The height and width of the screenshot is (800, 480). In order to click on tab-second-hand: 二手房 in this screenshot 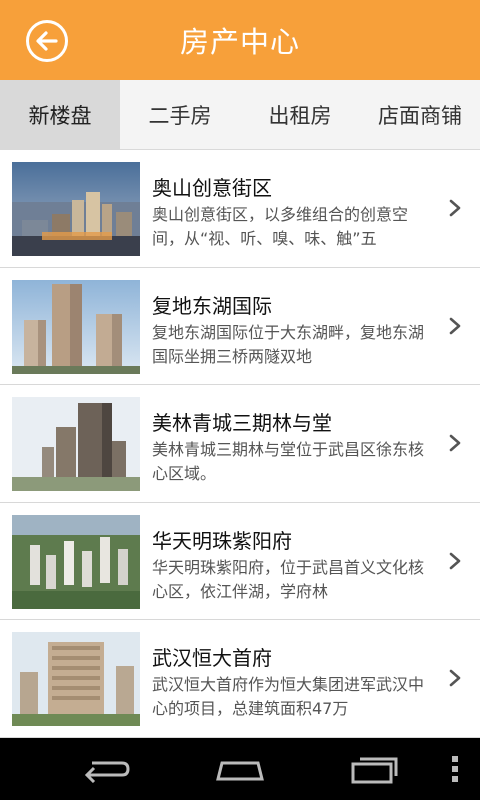, I will do `click(180, 114)`.